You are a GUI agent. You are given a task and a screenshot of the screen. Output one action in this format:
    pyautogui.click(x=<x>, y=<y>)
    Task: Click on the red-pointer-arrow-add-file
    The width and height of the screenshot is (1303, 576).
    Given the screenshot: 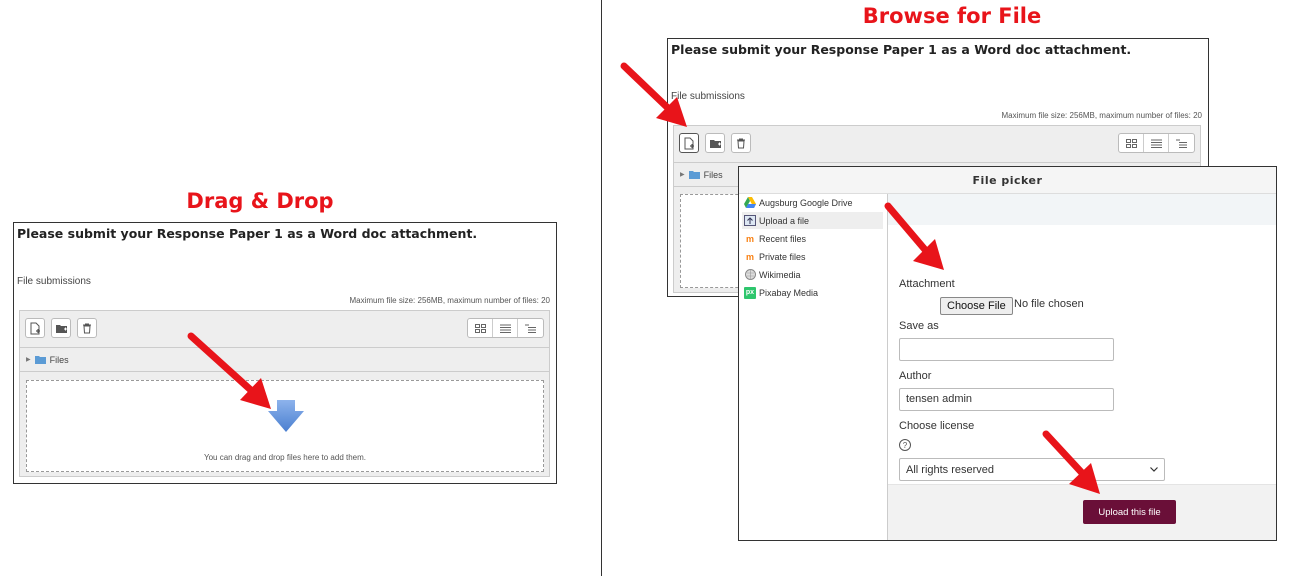 What is the action you would take?
    pyautogui.click(x=653, y=94)
    